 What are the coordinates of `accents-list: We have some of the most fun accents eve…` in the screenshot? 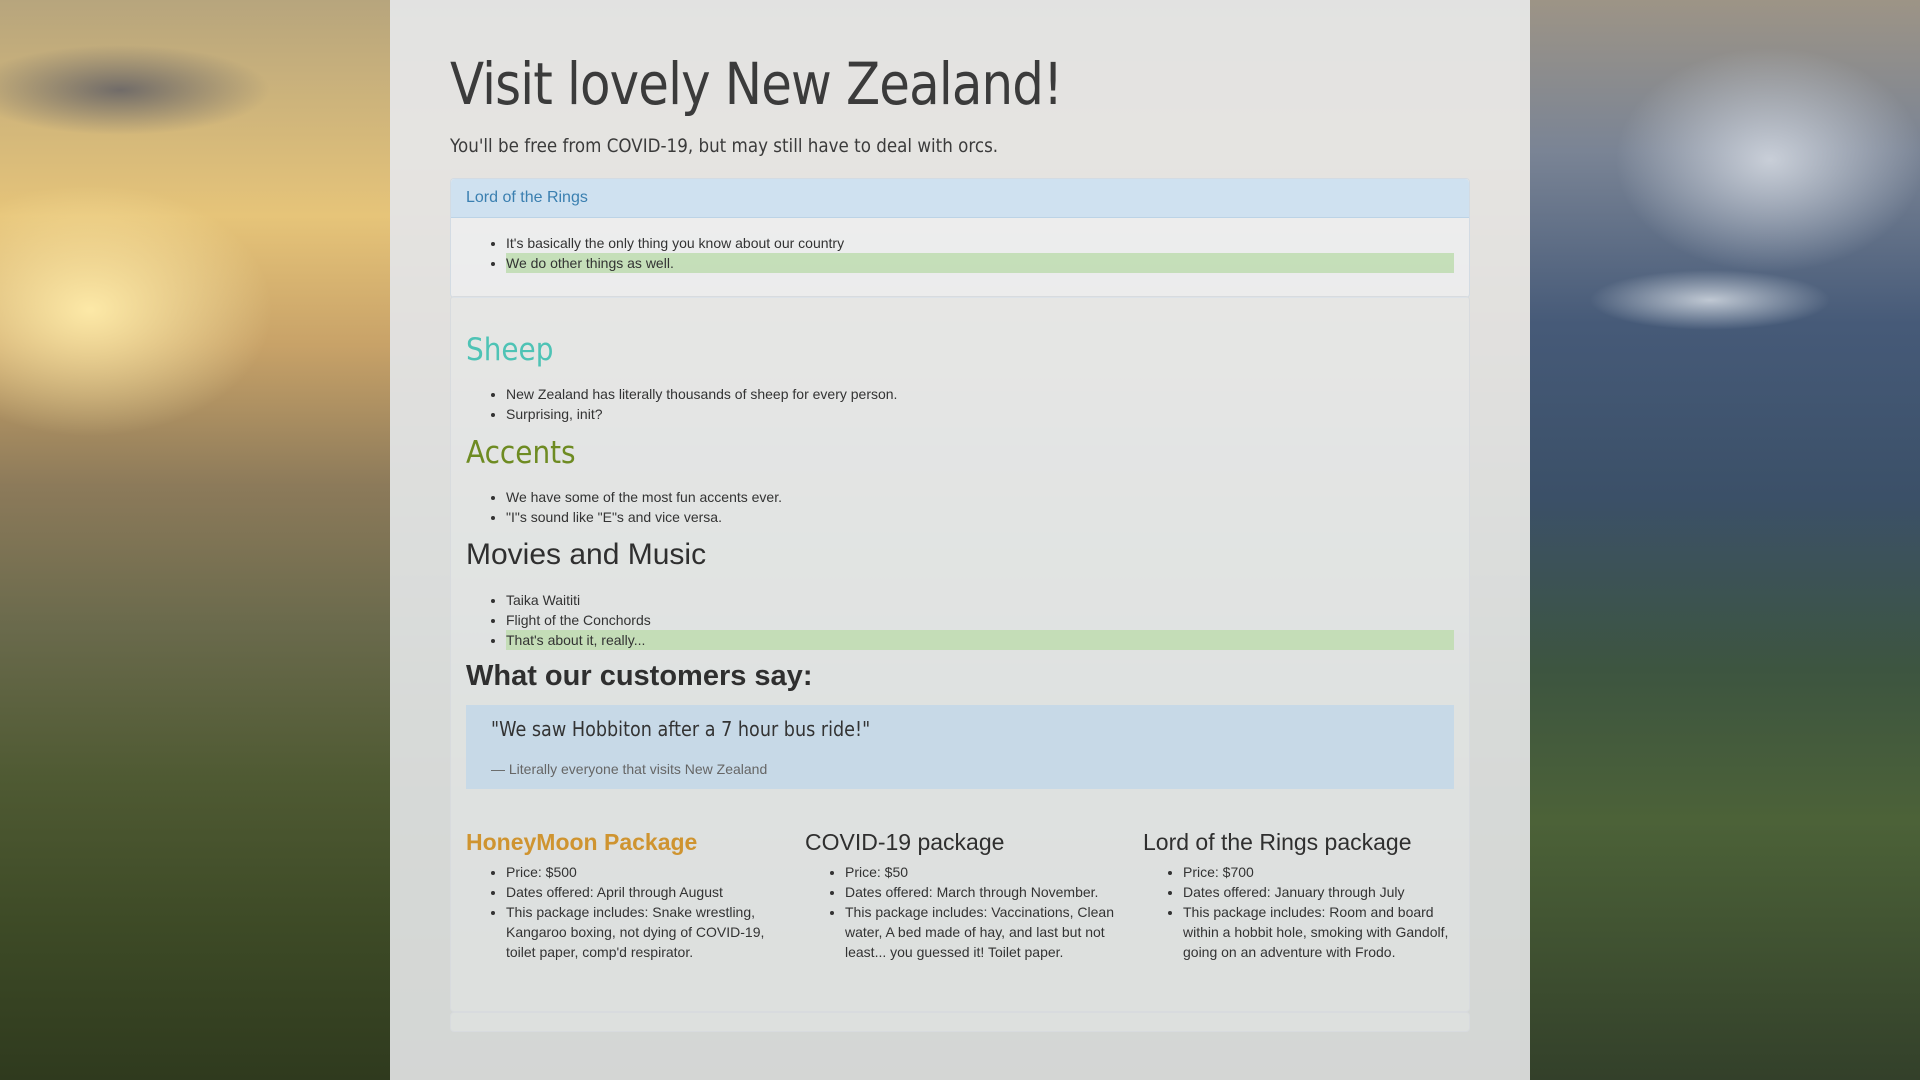 It's located at (960, 507).